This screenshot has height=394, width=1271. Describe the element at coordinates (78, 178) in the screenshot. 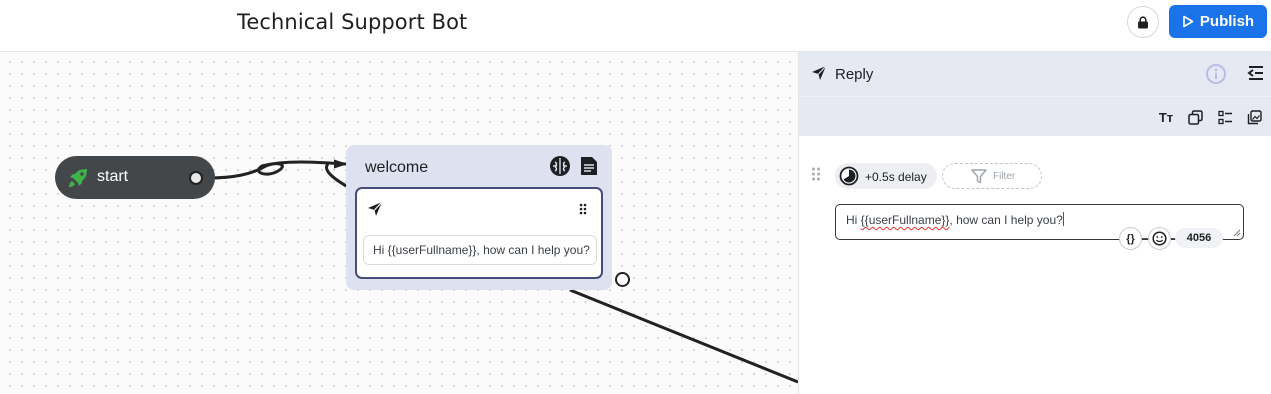

I see `rocket-icon` at that location.